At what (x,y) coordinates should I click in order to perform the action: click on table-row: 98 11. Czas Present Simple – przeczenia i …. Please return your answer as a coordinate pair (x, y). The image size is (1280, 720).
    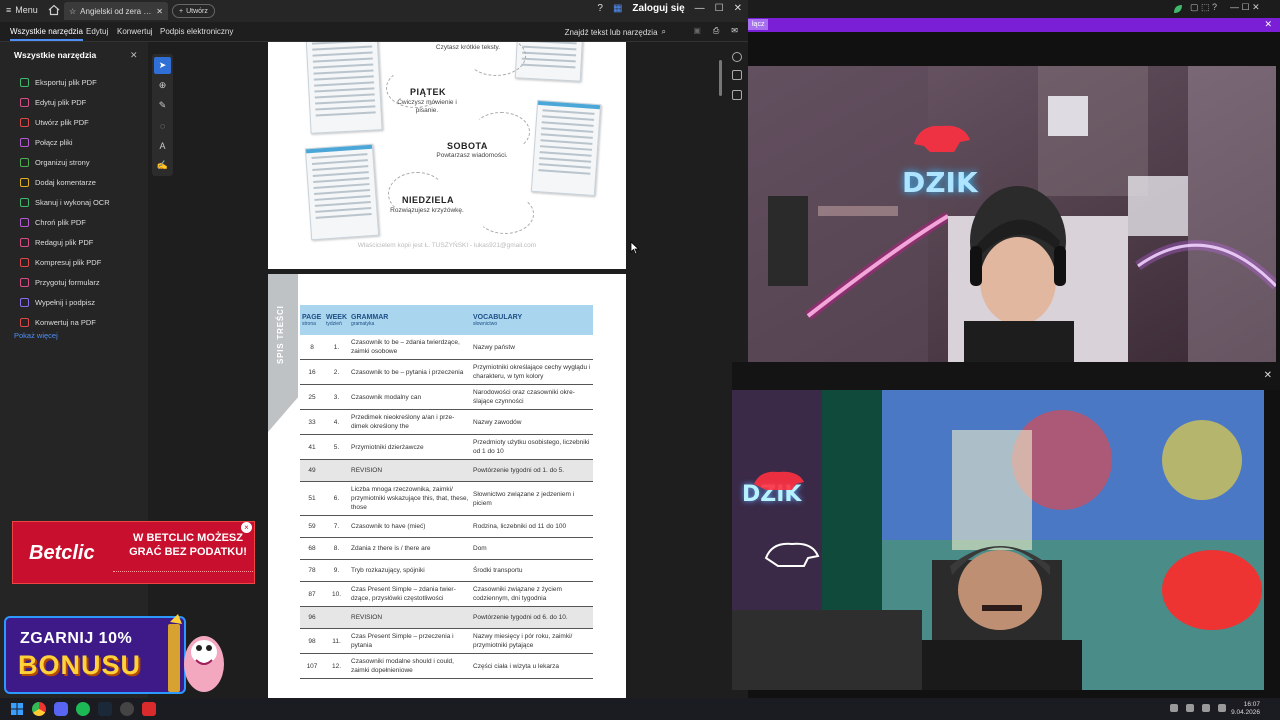
    Looking at the image, I should click on (446, 641).